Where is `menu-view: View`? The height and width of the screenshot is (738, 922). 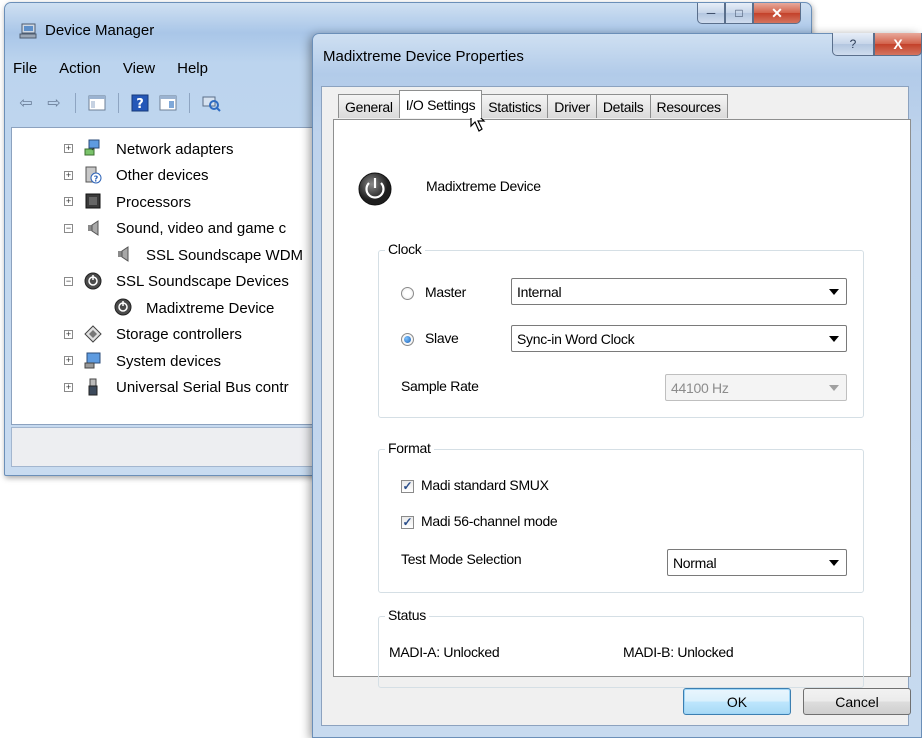 menu-view: View is located at coordinates (139, 68).